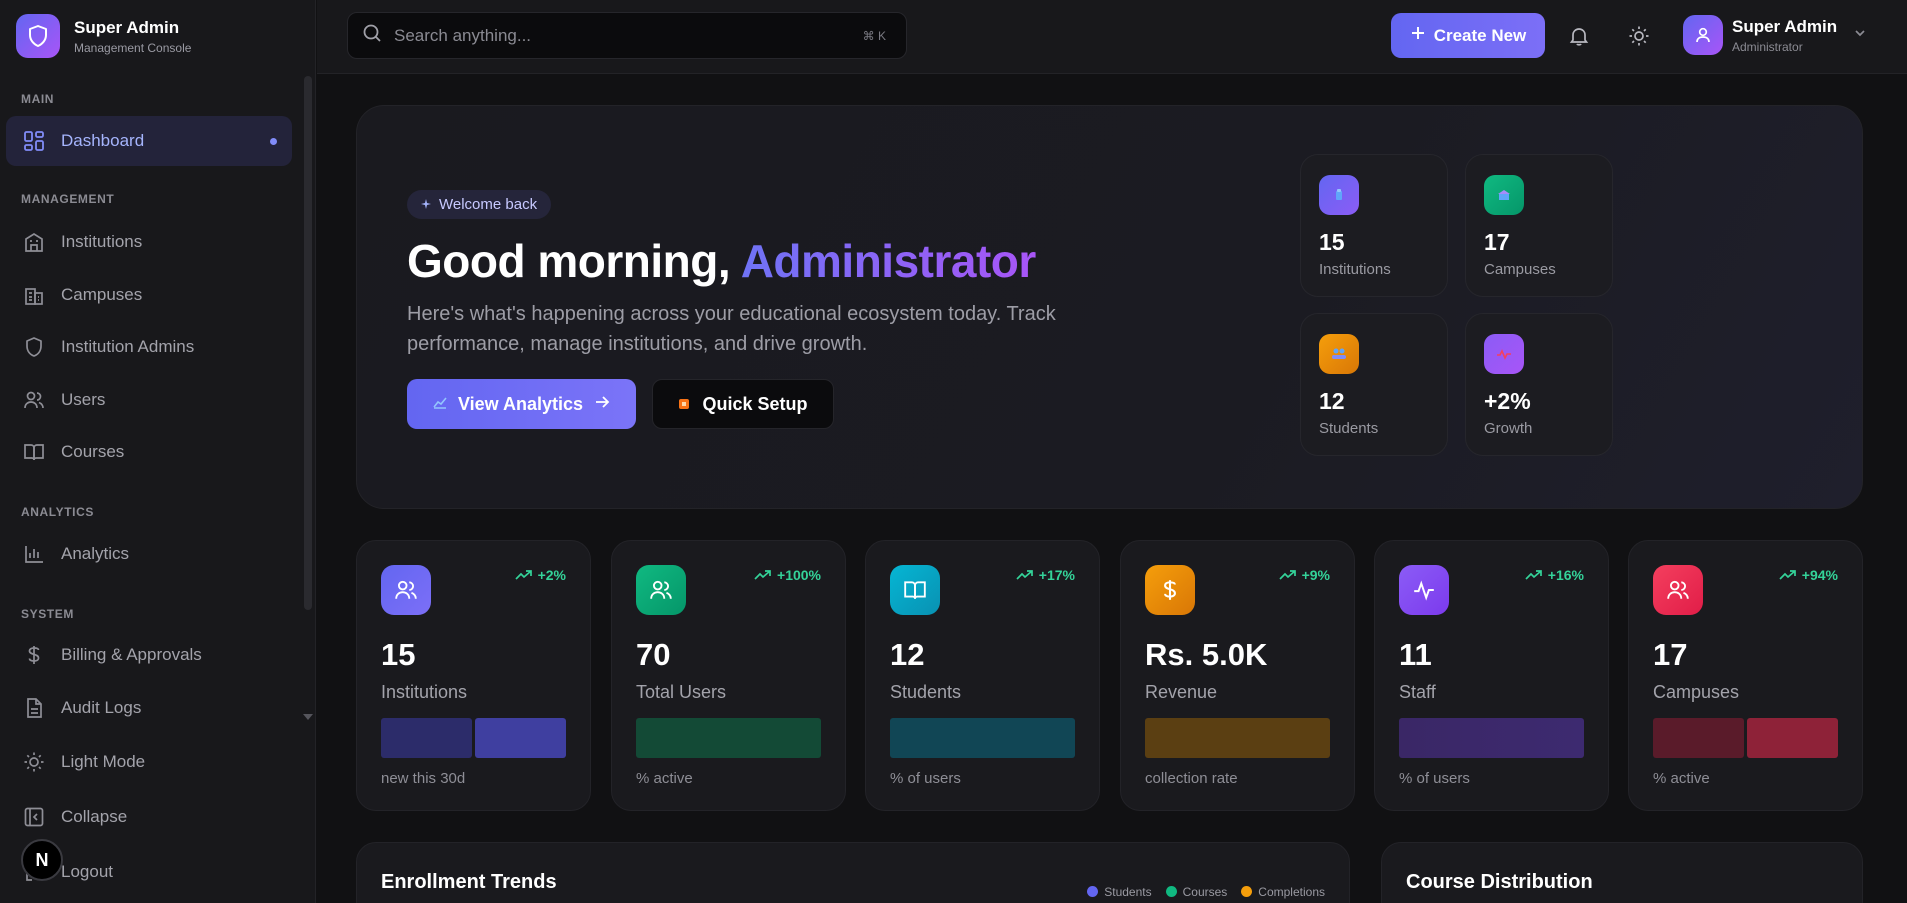  I want to click on brand-title: Super Admin, so click(127, 27).